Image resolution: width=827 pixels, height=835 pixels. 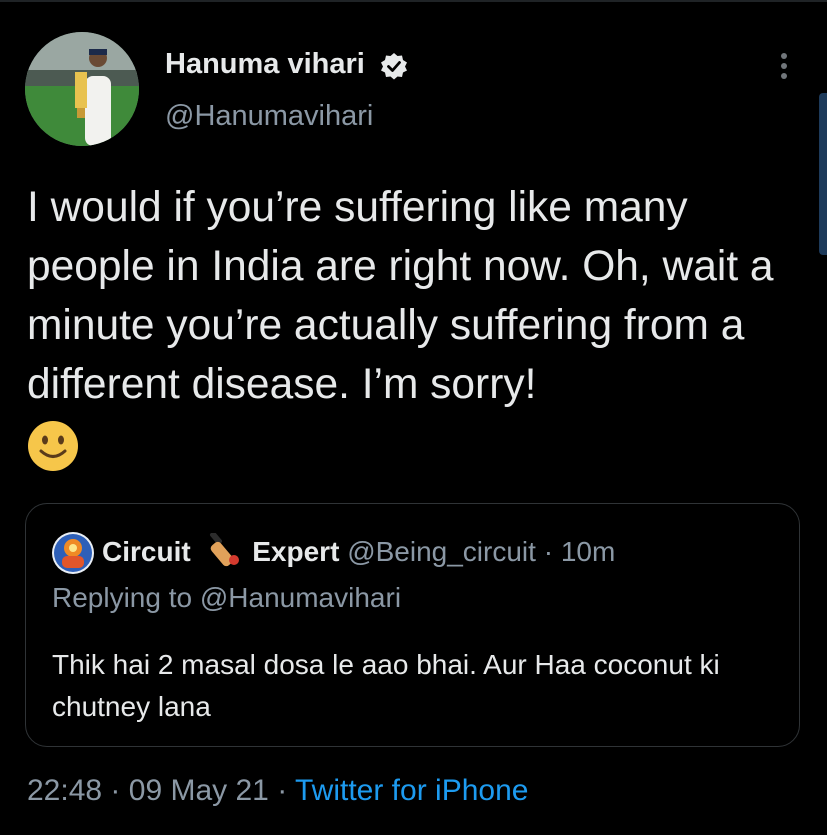 I want to click on replying-to-line: Replying to @Hanumavihari, so click(x=226, y=598).